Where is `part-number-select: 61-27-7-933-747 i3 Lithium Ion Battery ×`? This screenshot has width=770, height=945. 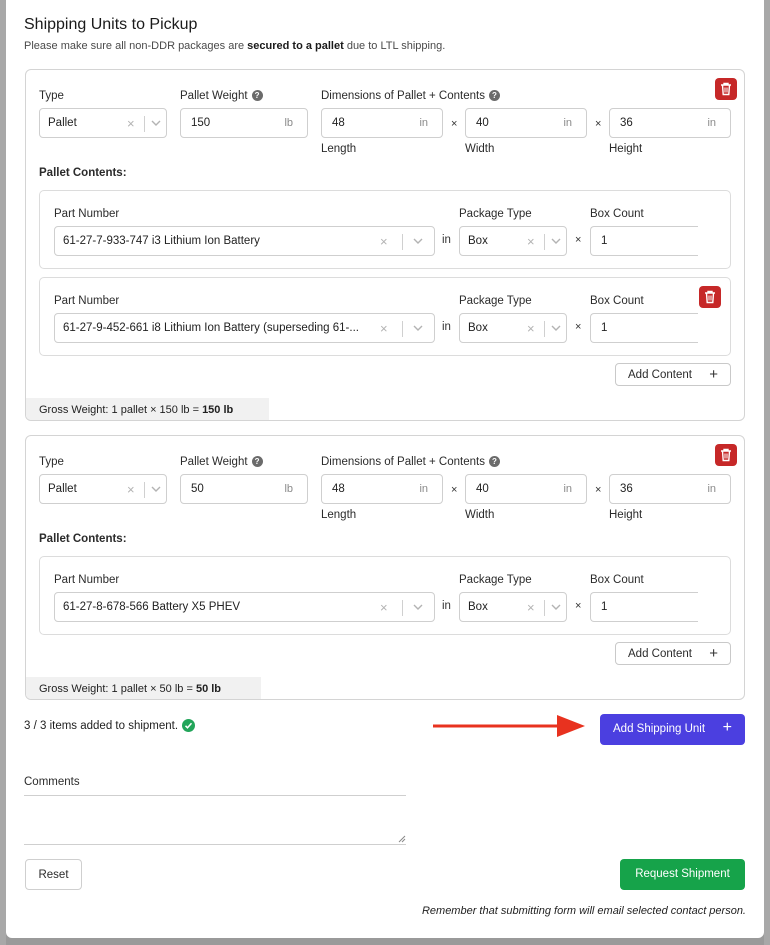 part-number-select: 61-27-7-933-747 i3 Lithium Ion Battery × is located at coordinates (244, 241).